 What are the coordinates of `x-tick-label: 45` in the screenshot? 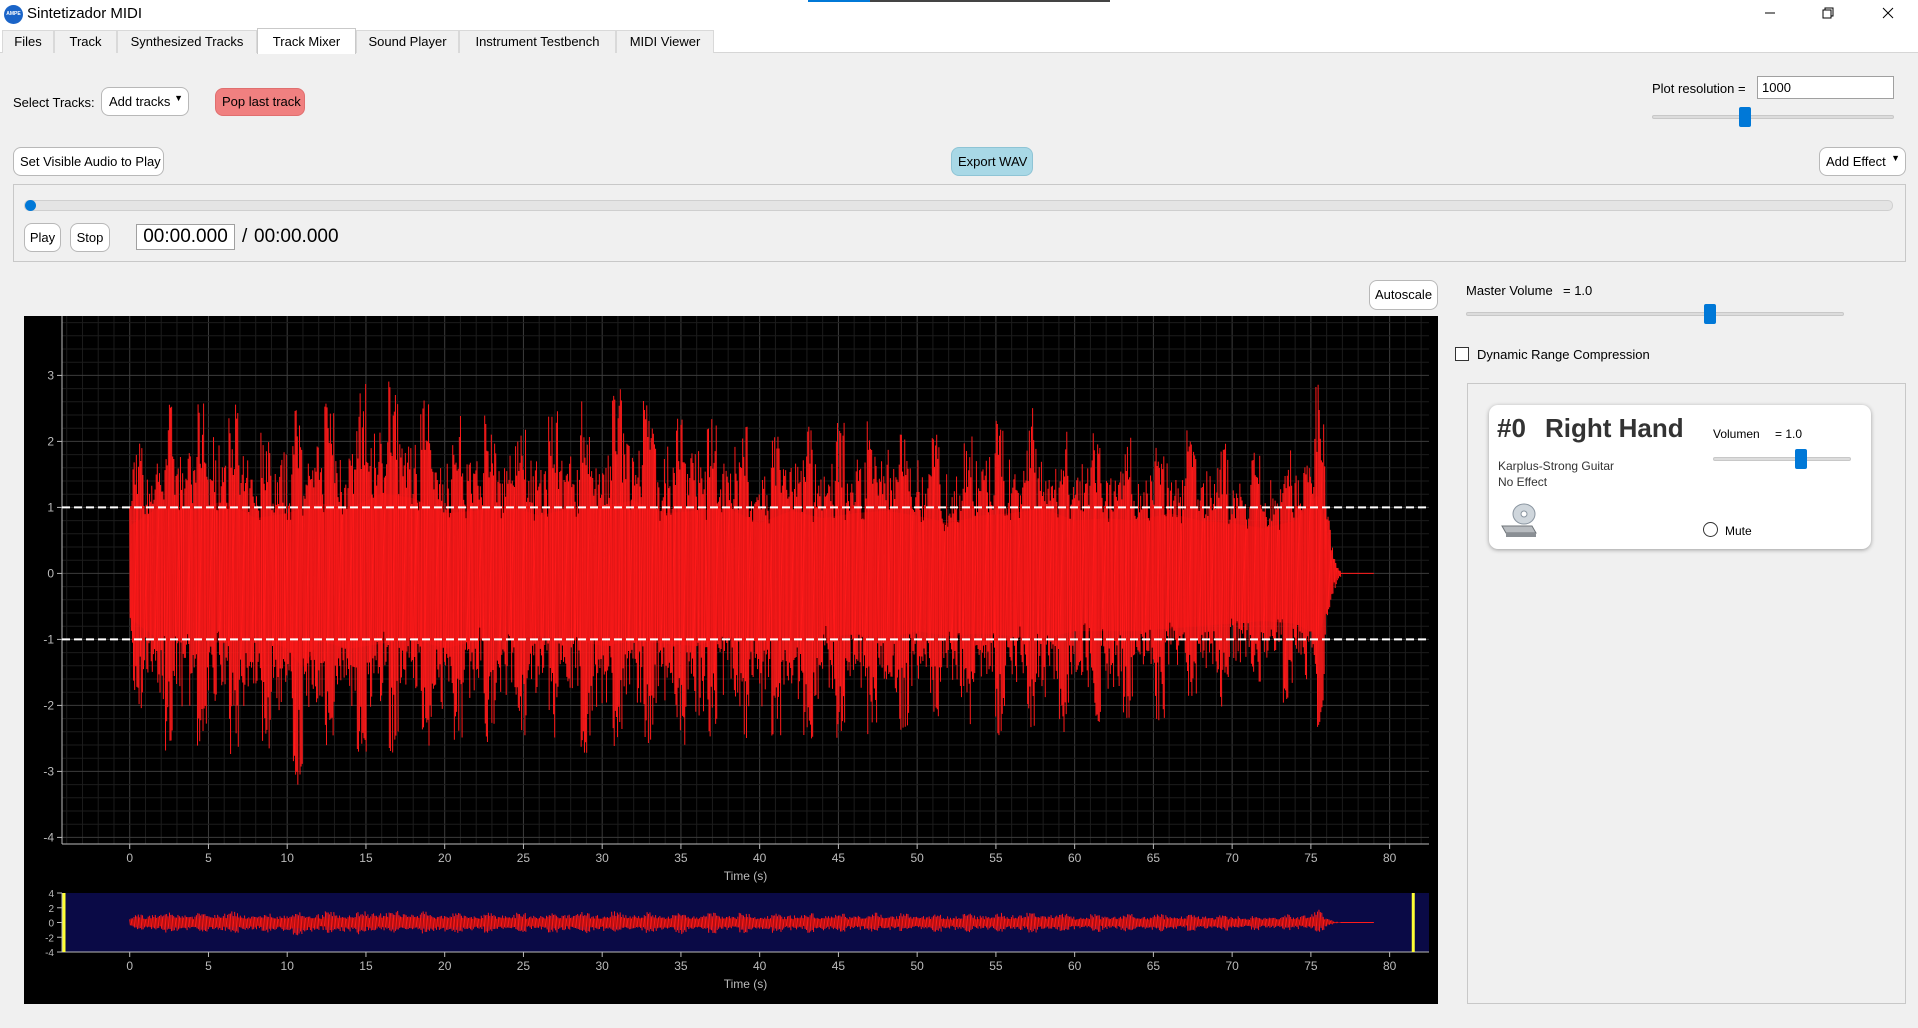 It's located at (839, 966).